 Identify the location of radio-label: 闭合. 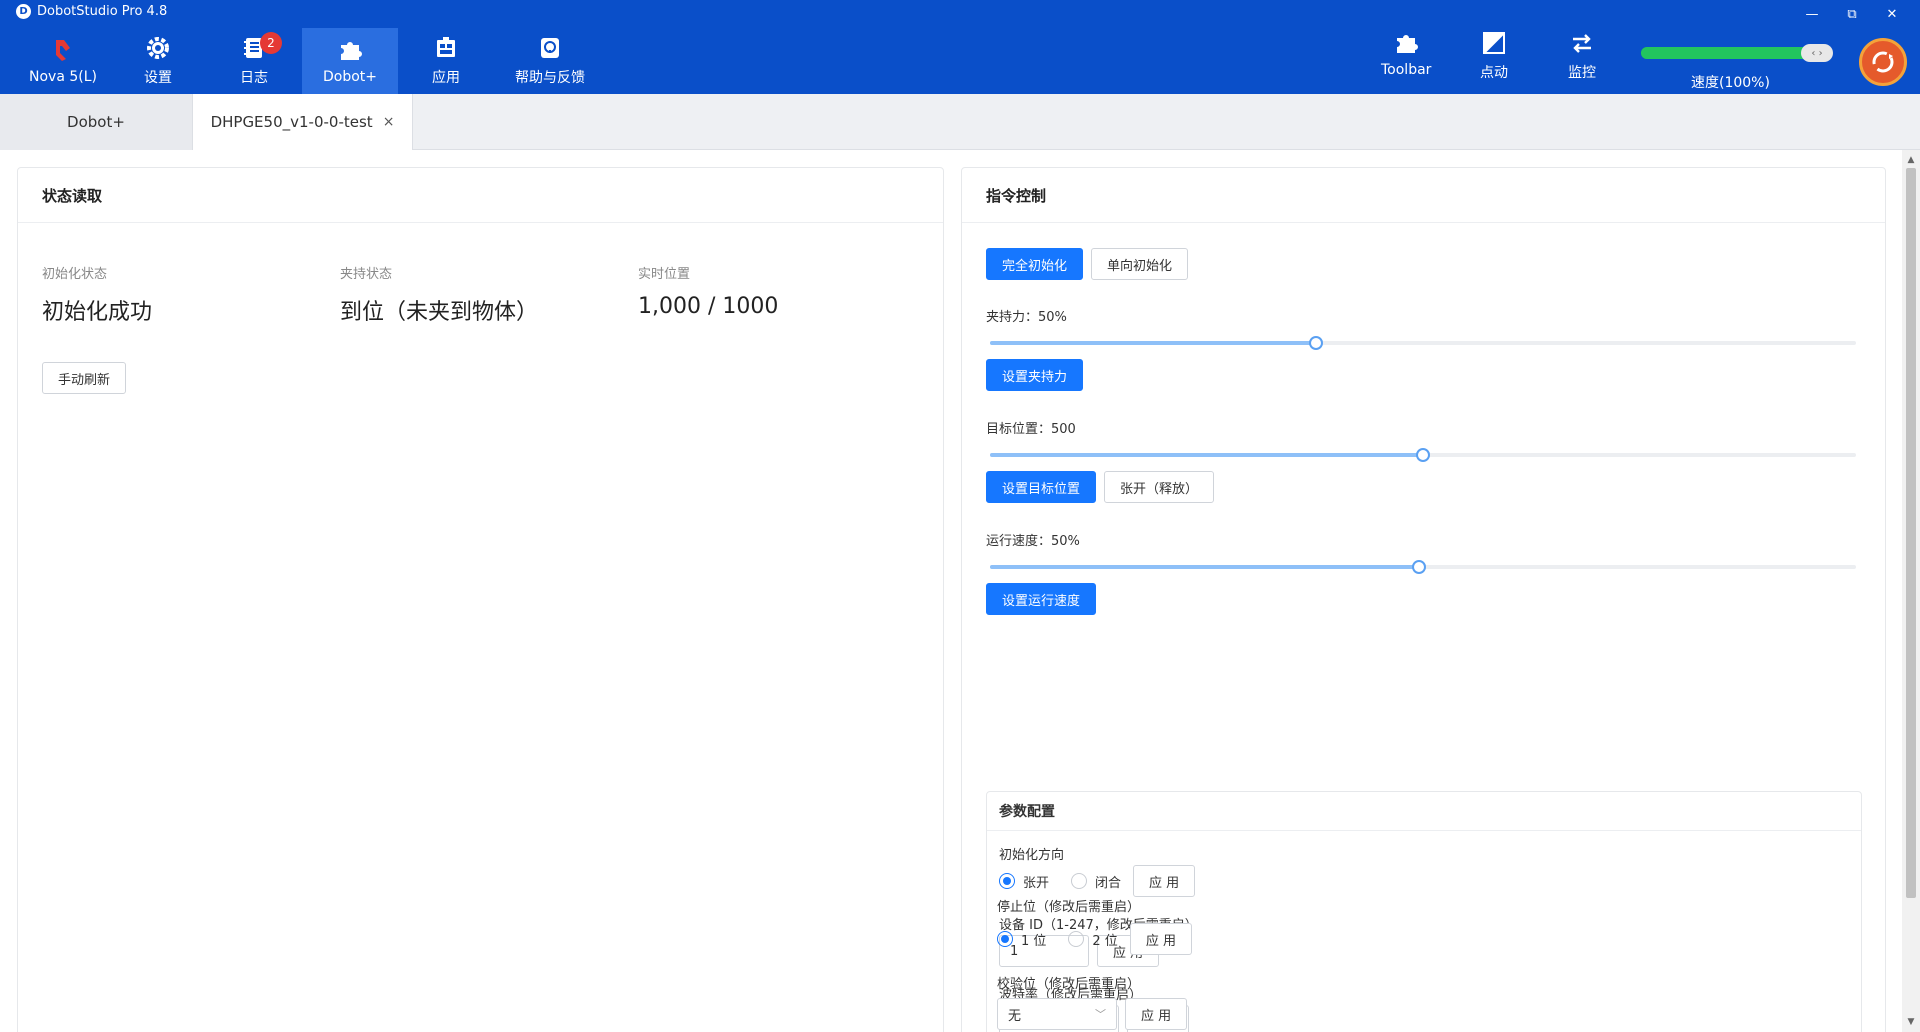
(1108, 883).